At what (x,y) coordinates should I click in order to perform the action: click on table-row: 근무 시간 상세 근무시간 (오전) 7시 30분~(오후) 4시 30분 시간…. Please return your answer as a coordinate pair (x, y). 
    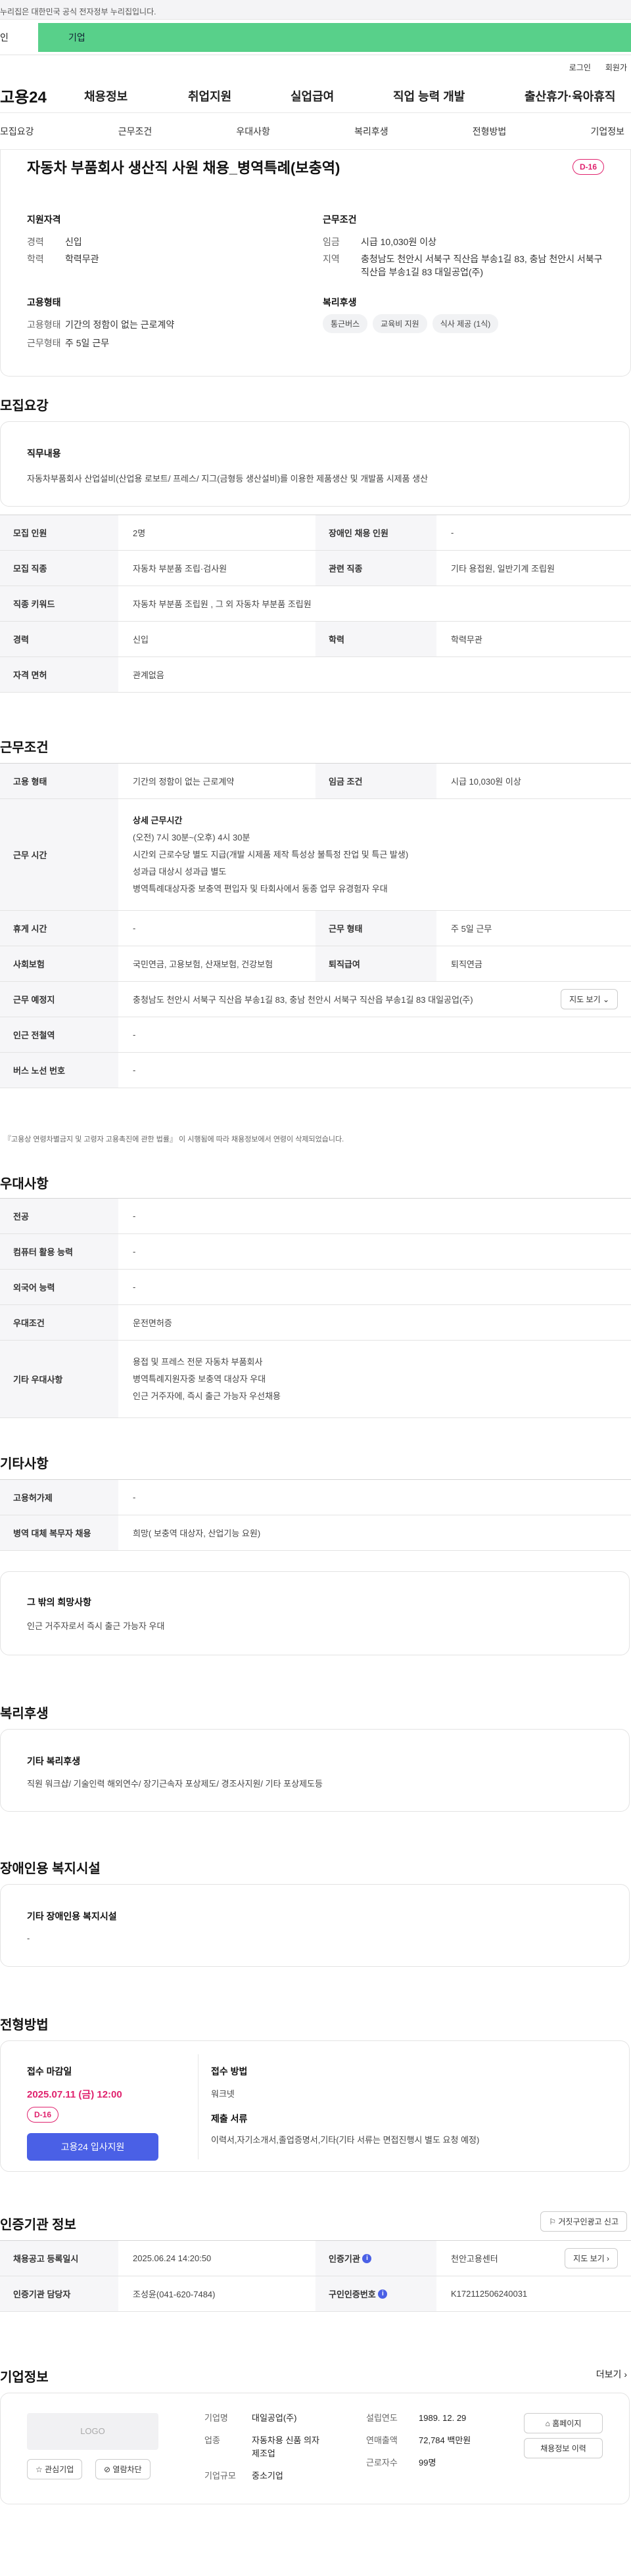
    Looking at the image, I should click on (315, 855).